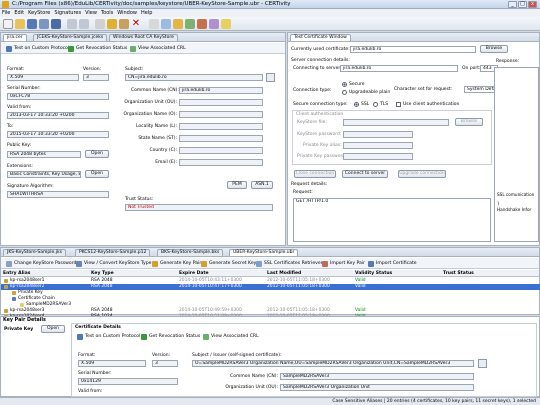 The image size is (540, 405). Describe the element at coordinates (39, 13) in the screenshot. I see `menu-keystore: KeyStore` at that location.